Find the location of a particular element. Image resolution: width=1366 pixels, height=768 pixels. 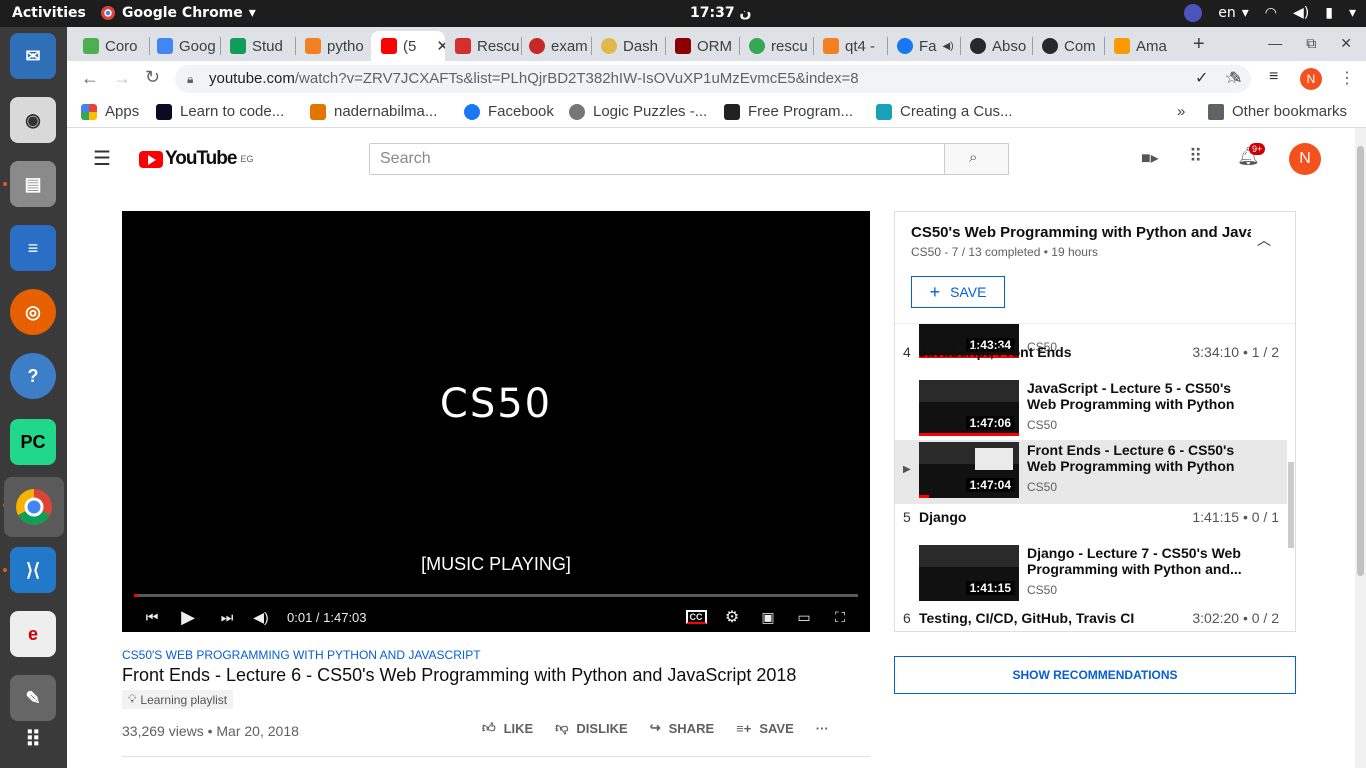

settings-icon: ⚙ is located at coordinates (732, 617).